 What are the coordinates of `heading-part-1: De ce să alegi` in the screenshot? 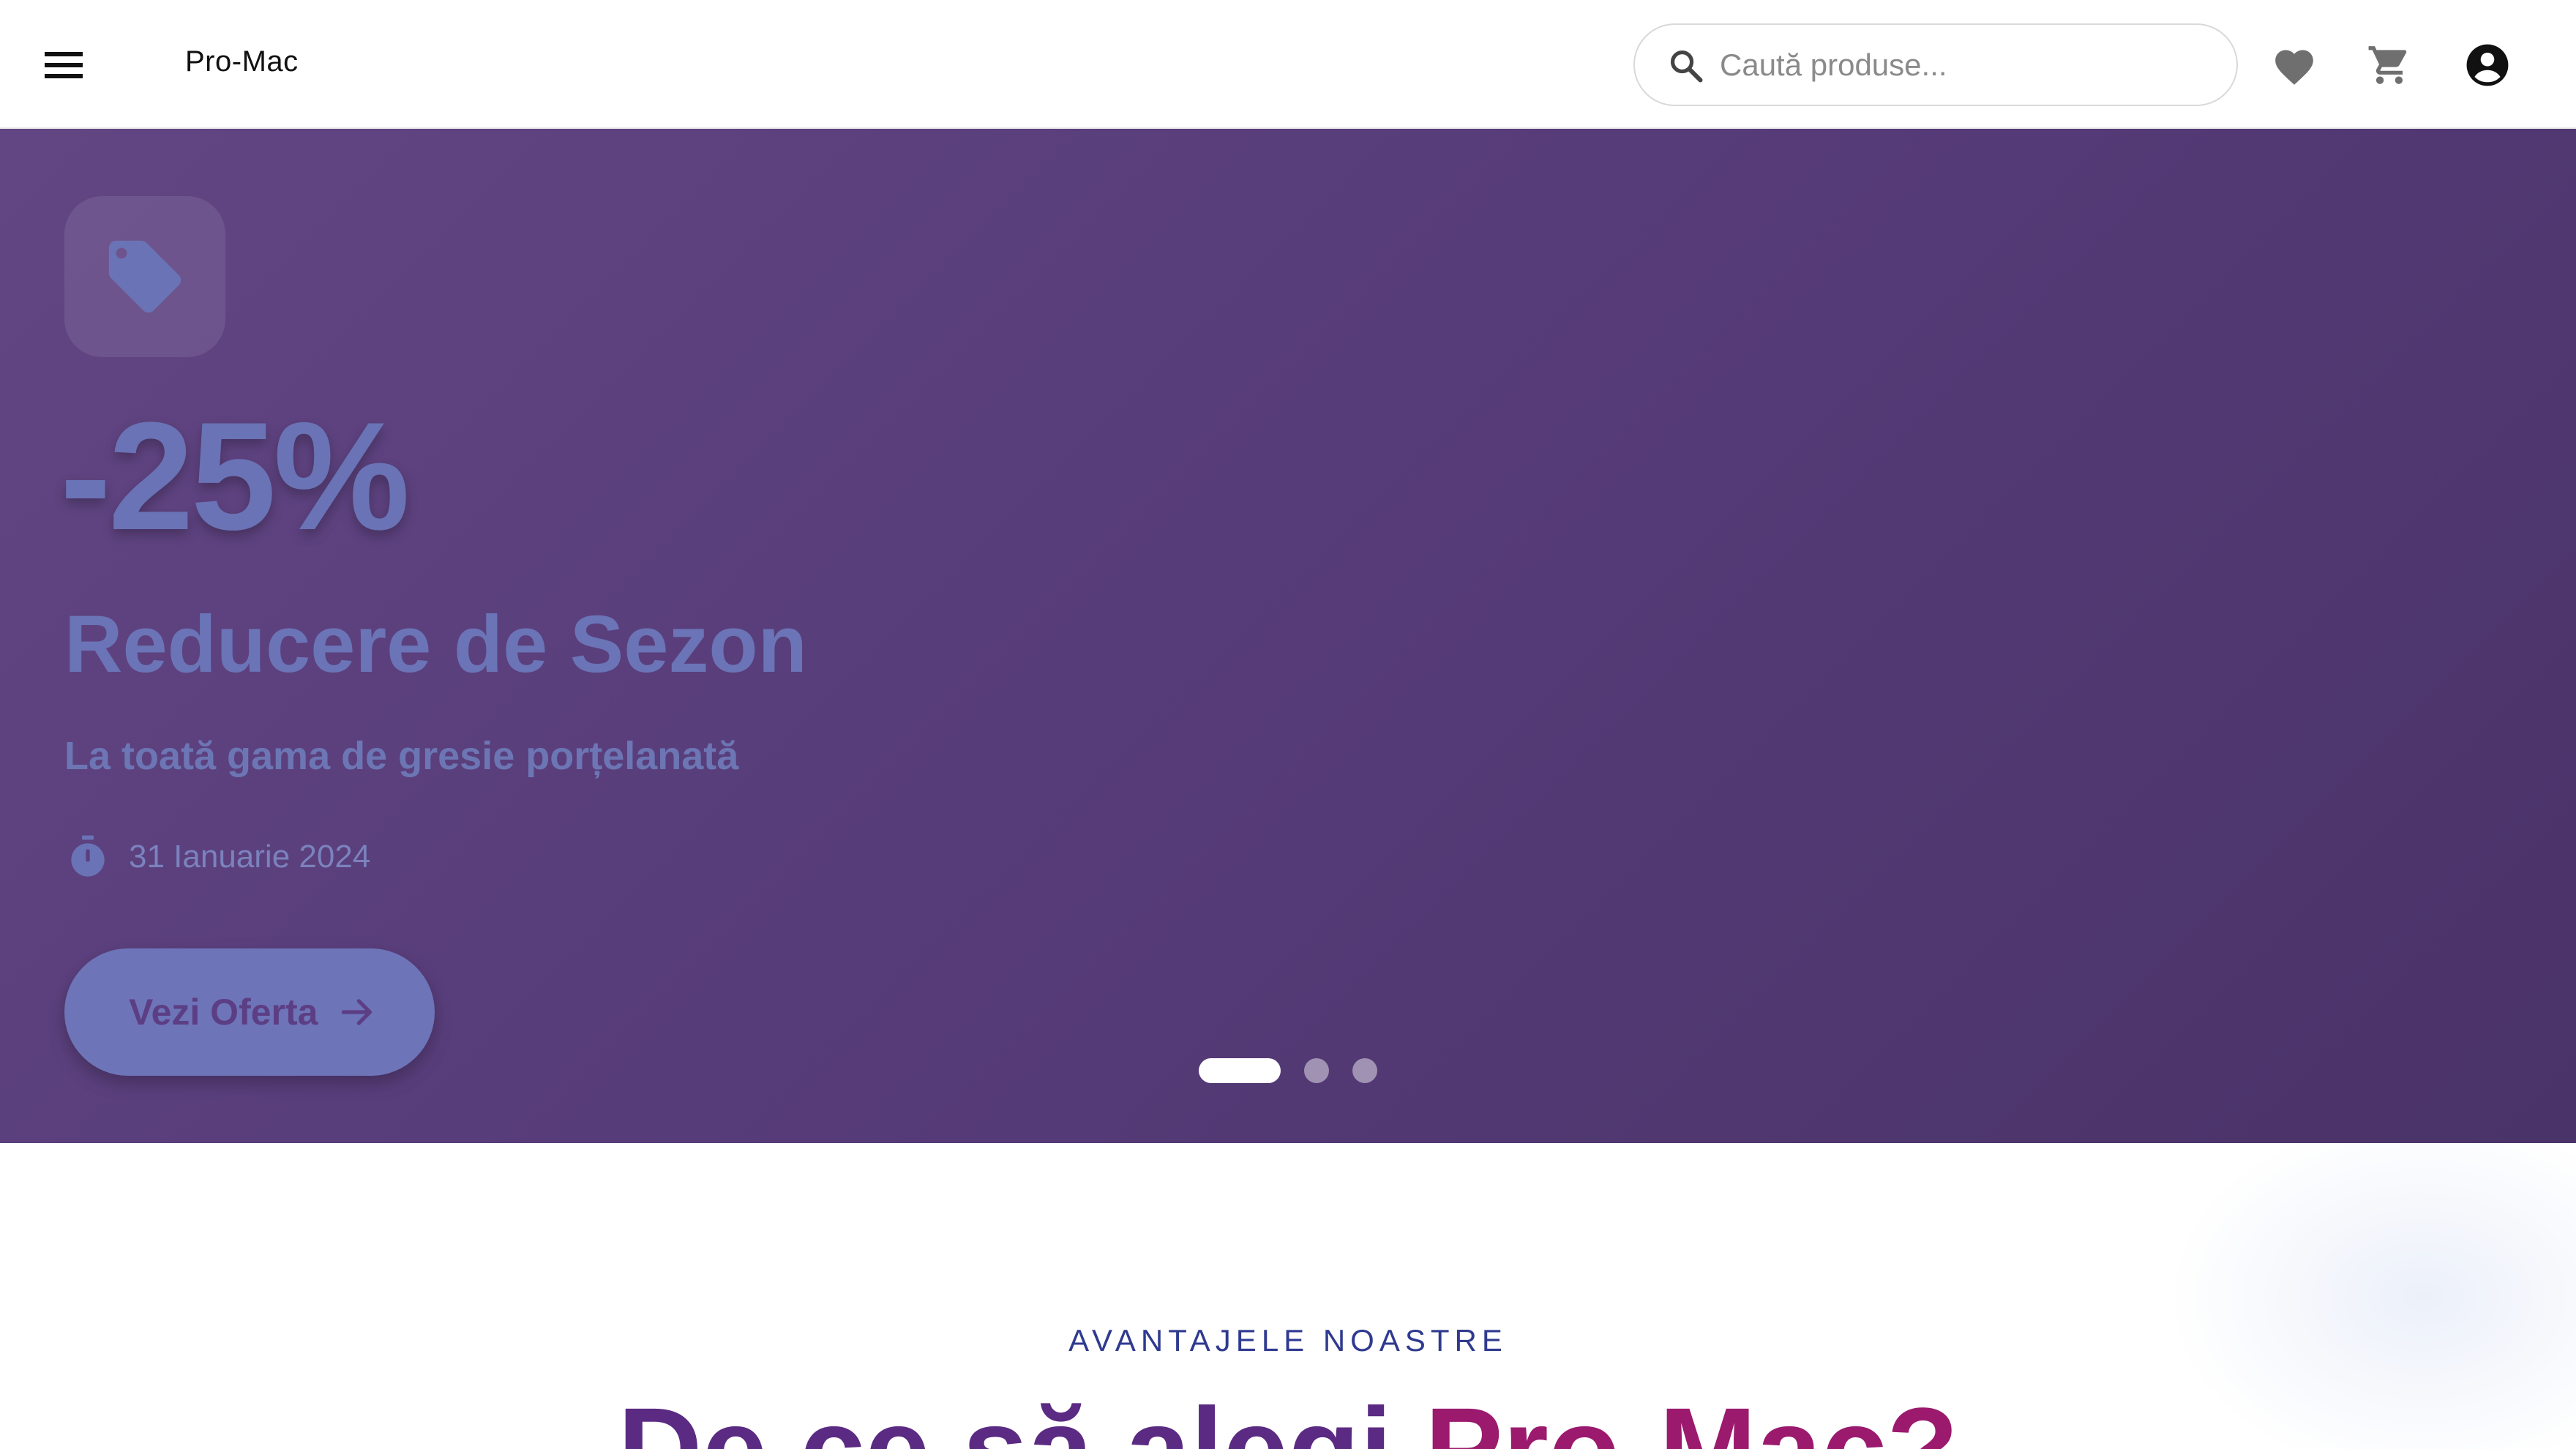 It's located at (1021, 1416).